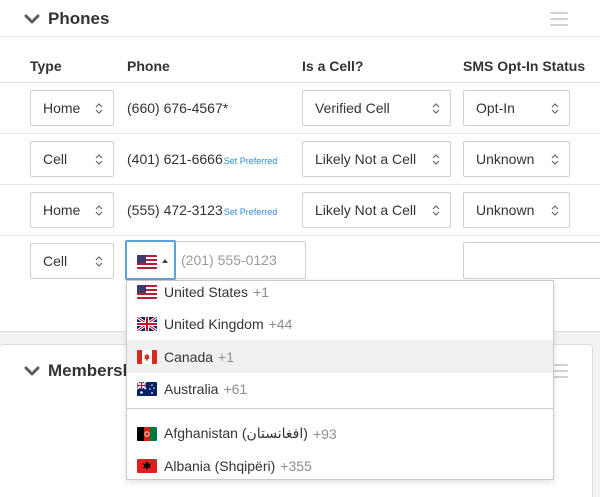  I want to click on canada-flag-icon, so click(147, 356).